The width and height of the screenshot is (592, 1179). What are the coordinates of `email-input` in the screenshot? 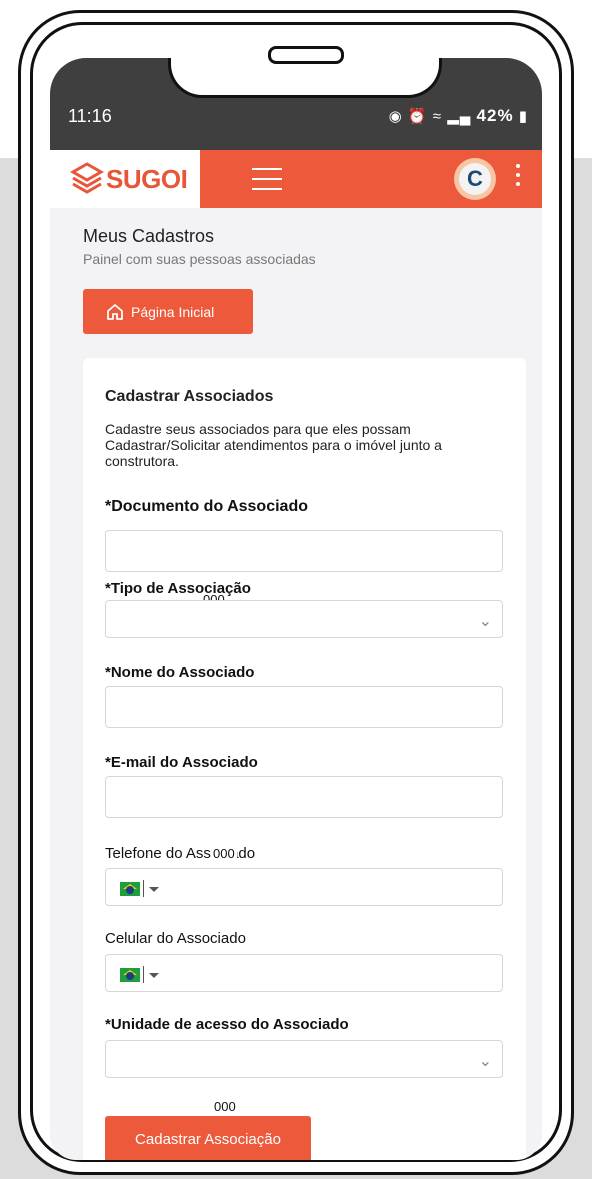 It's located at (304, 797).